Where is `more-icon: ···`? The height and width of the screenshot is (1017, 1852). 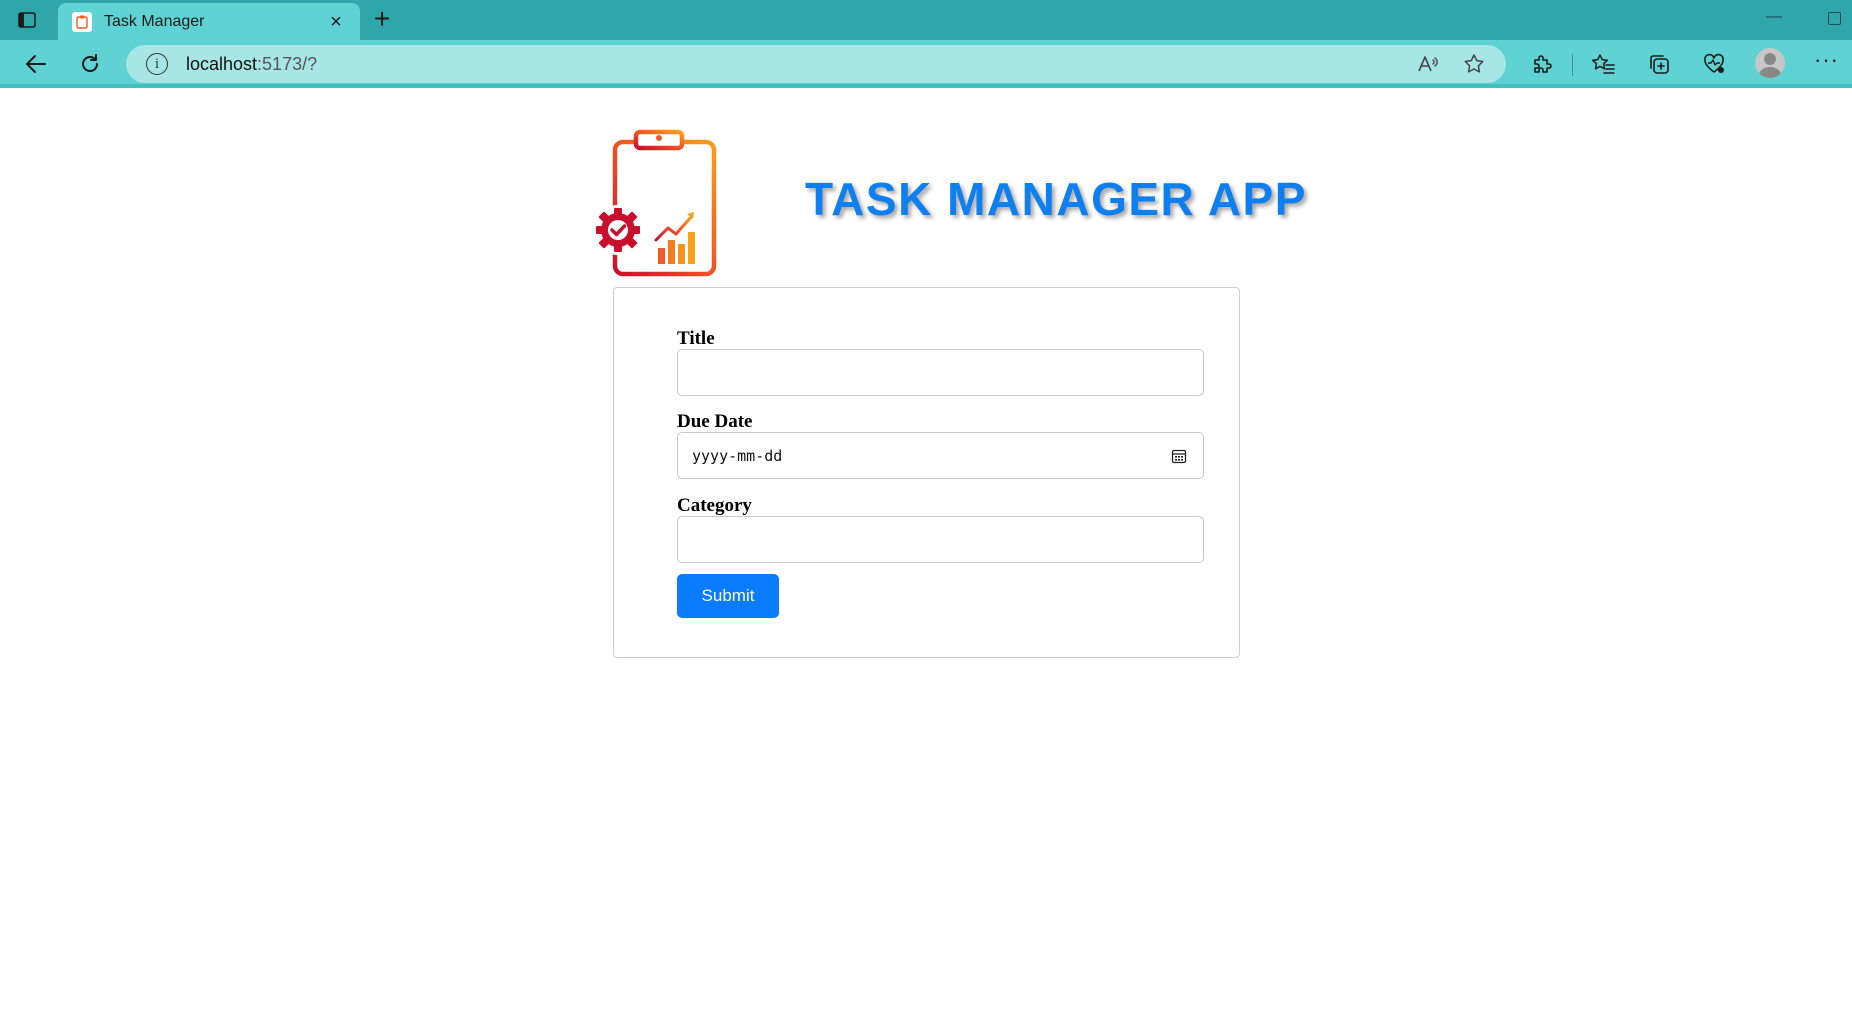 more-icon: ··· is located at coordinates (1826, 60).